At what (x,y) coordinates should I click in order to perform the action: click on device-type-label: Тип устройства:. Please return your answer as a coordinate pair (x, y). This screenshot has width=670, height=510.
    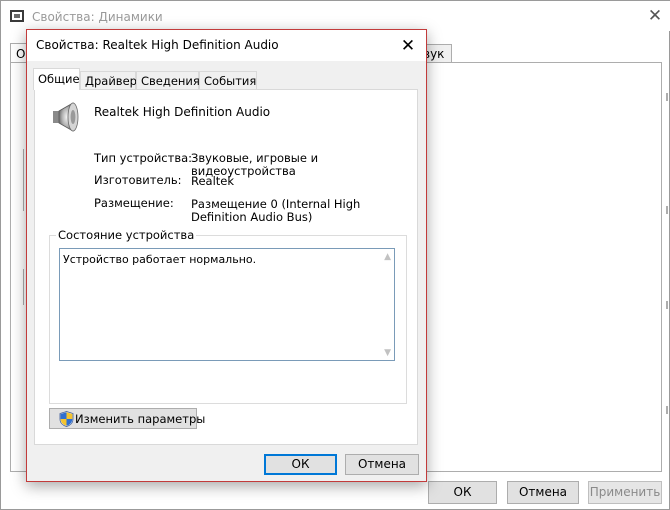
    Looking at the image, I should click on (143, 158).